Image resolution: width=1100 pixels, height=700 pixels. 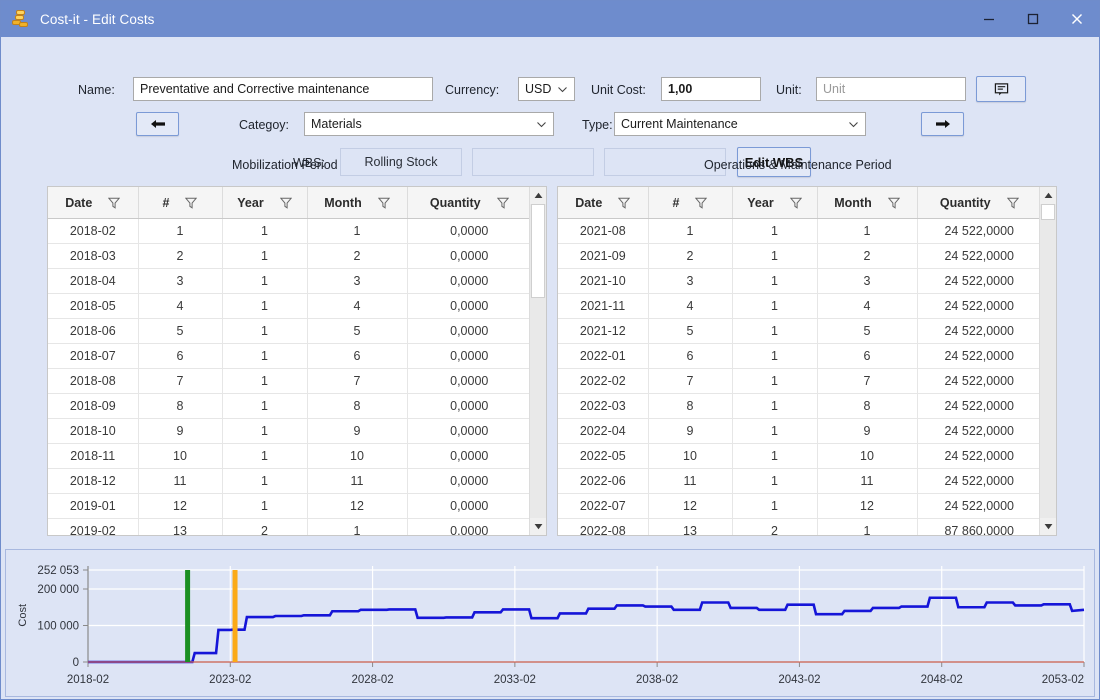 What do you see at coordinates (798, 406) in the screenshot?
I see `table-row: 2022-03 8 1 8 24 522,0000` at bounding box center [798, 406].